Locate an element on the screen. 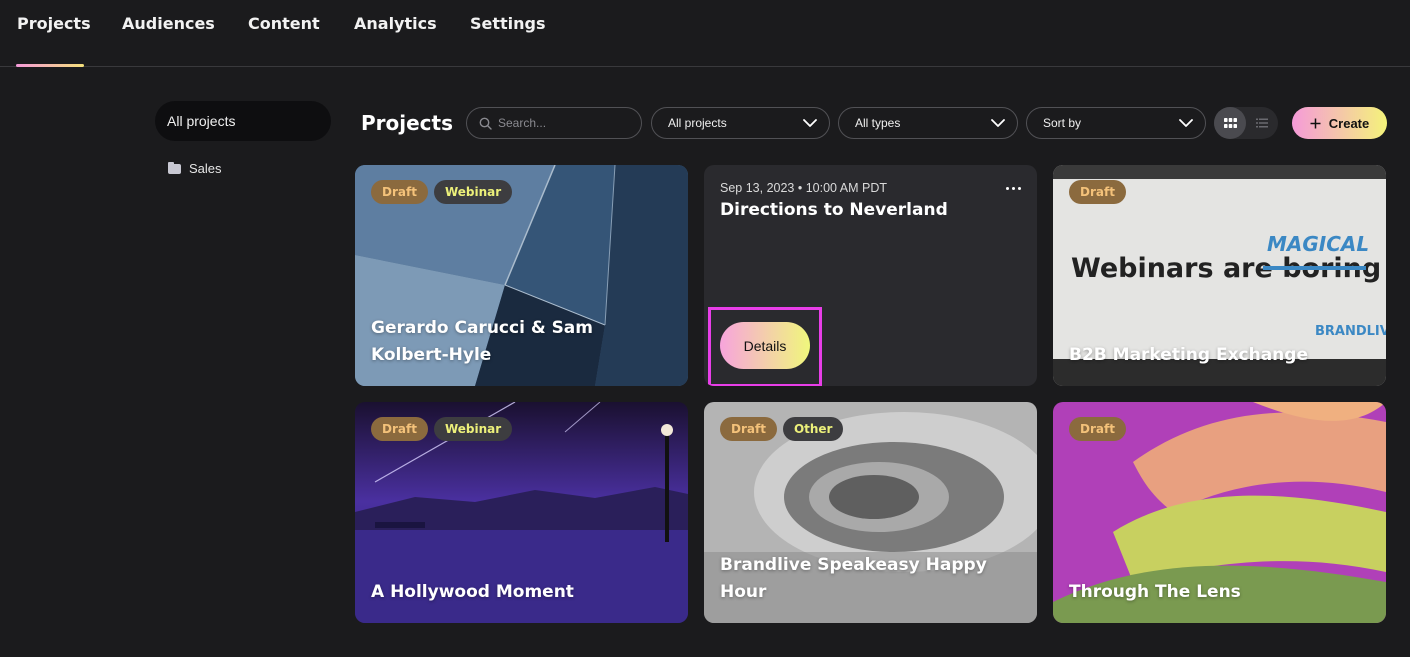 The image size is (1410, 657). active-tab-indicator is located at coordinates (50, 65).